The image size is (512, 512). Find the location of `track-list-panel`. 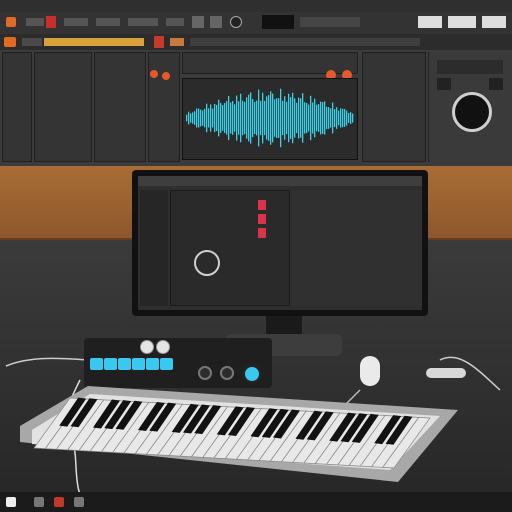

track-list-panel is located at coordinates (63, 107).